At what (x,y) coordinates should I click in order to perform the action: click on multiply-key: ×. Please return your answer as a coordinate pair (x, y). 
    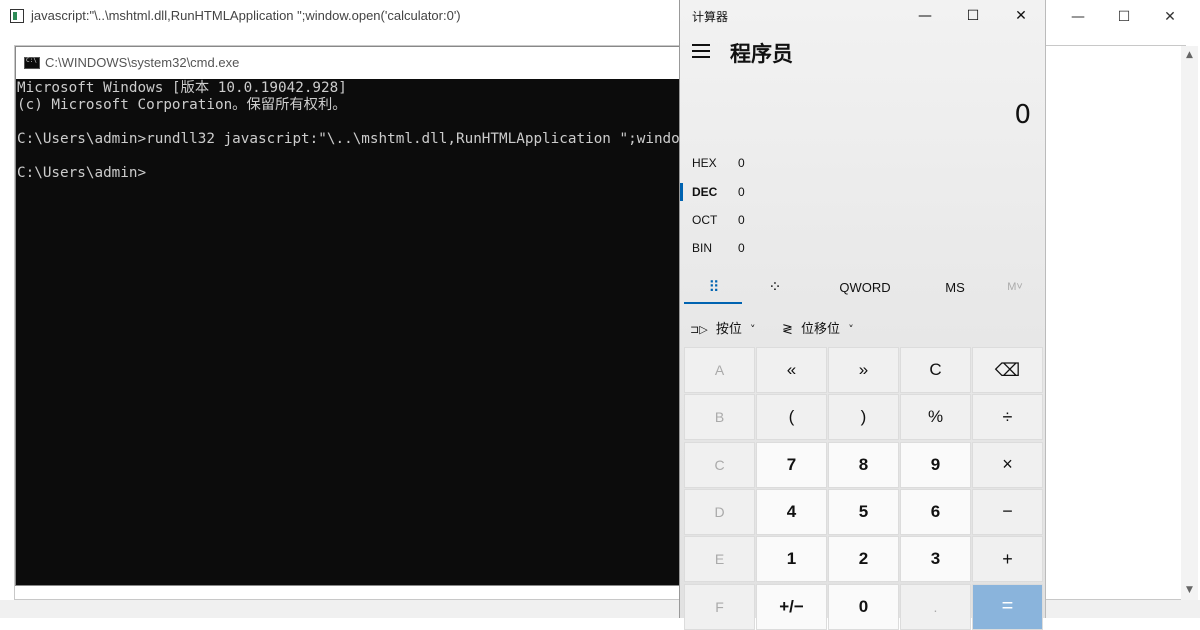
    Looking at the image, I should click on (1007, 464).